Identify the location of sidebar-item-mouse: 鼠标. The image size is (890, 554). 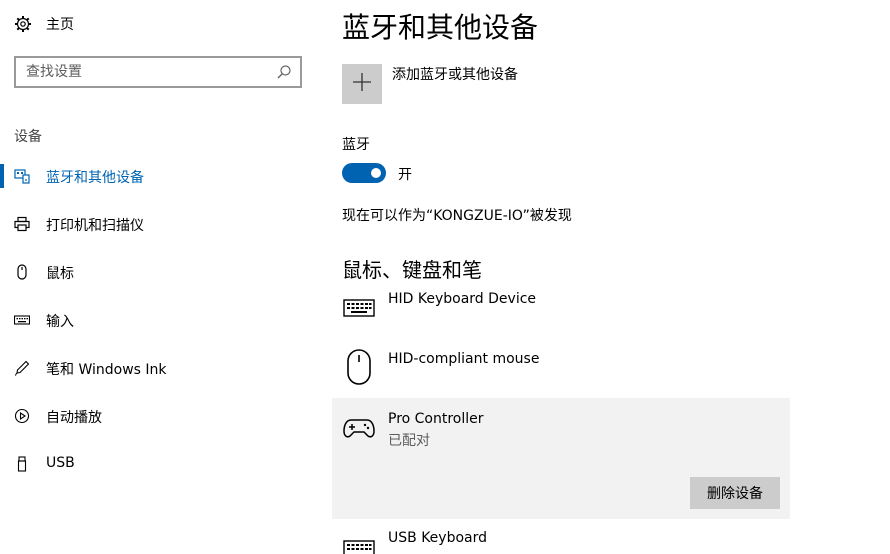
(158, 272).